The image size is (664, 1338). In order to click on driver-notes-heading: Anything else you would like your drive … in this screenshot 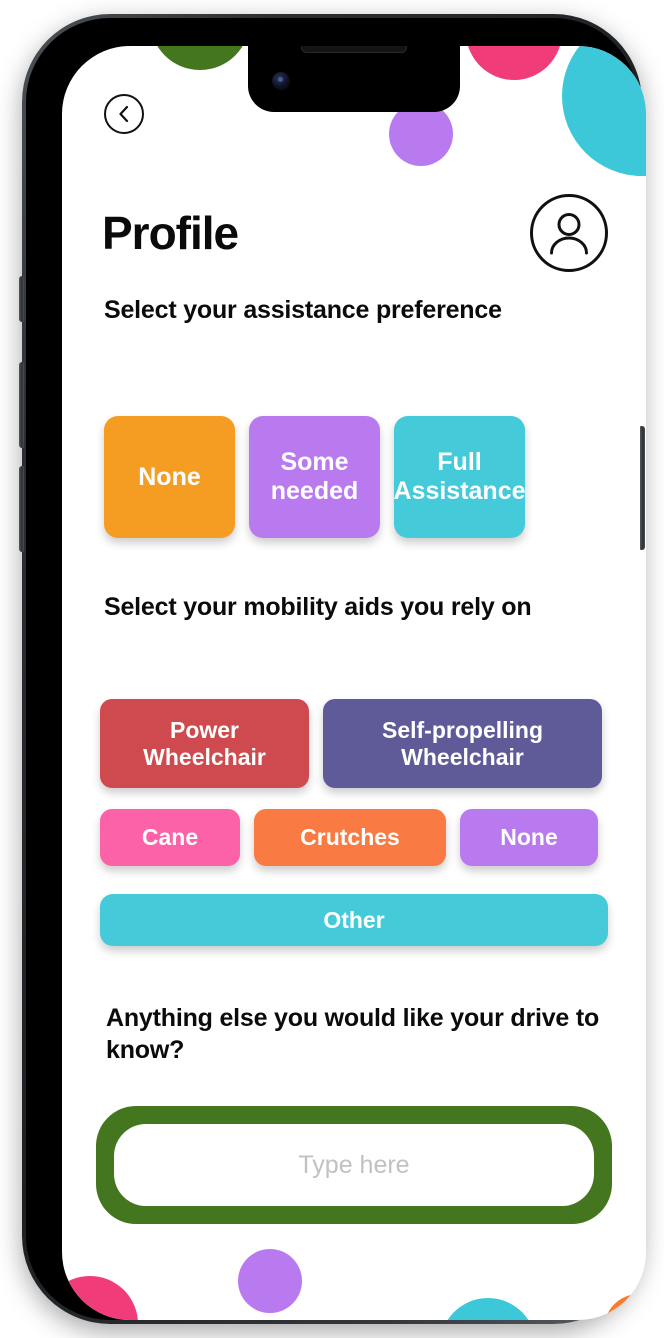, I will do `click(353, 1034)`.